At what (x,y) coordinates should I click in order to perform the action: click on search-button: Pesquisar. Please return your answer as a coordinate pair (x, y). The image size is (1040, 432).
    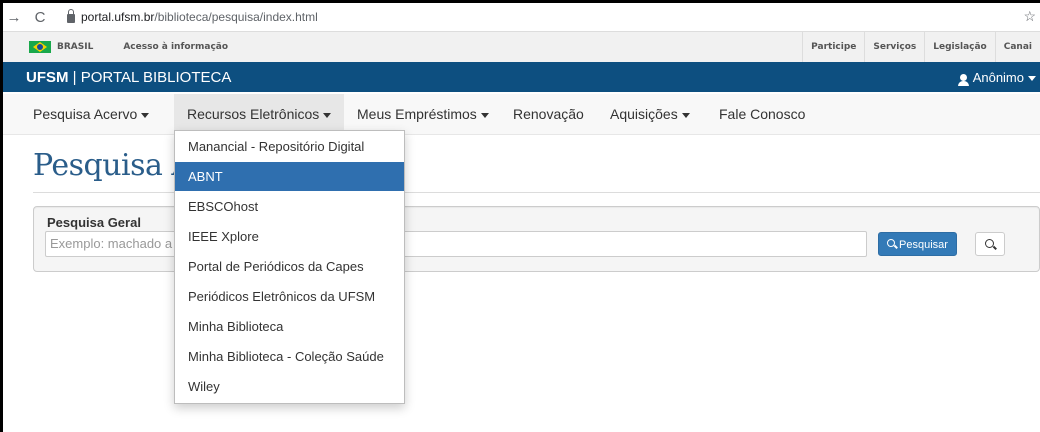
    Looking at the image, I should click on (917, 244).